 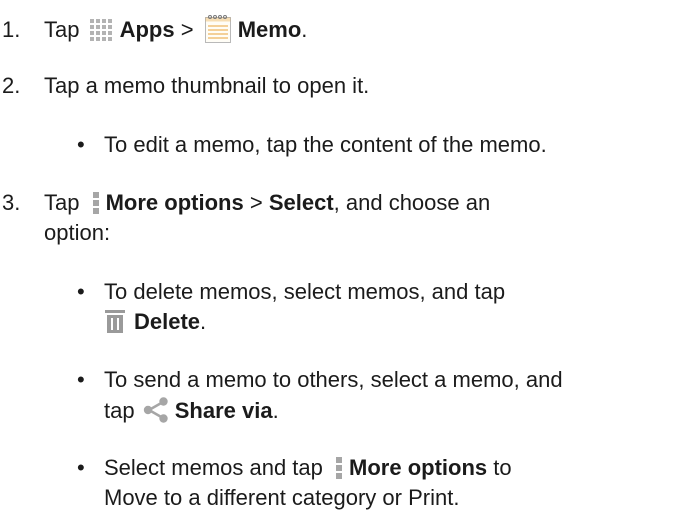 I want to click on apps-grid-icon, so click(x=102, y=29).